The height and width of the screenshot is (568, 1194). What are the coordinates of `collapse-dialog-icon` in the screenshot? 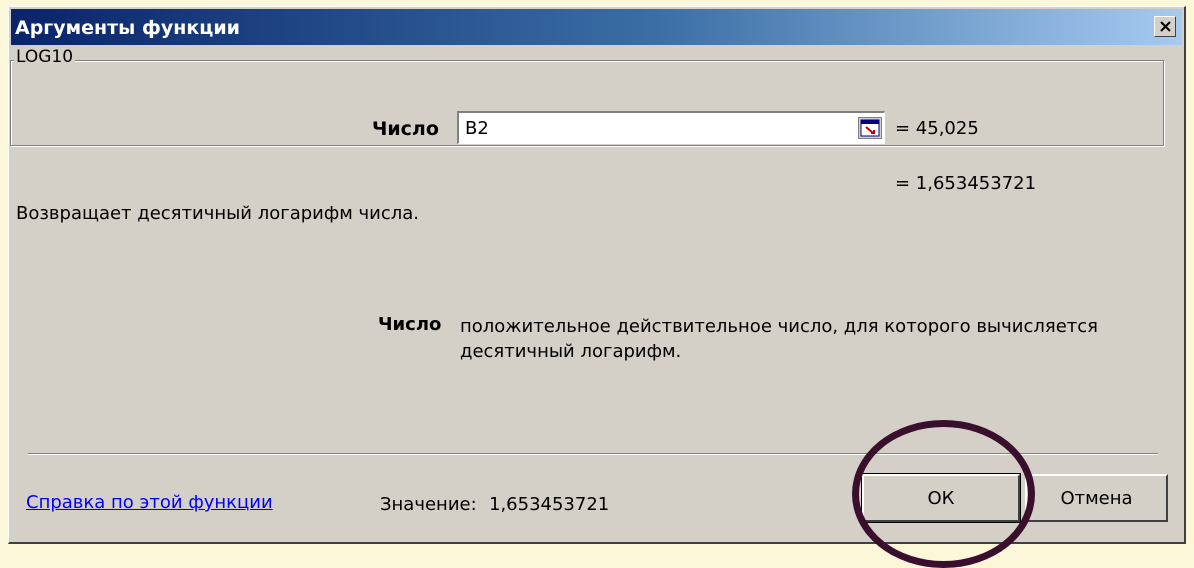 It's located at (870, 128).